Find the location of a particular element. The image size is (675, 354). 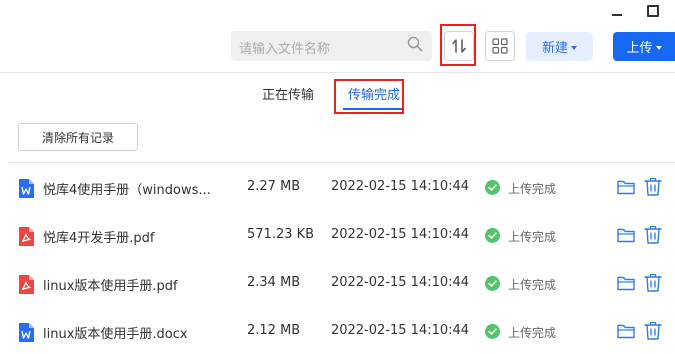

maximize-button is located at coordinates (653, 11).